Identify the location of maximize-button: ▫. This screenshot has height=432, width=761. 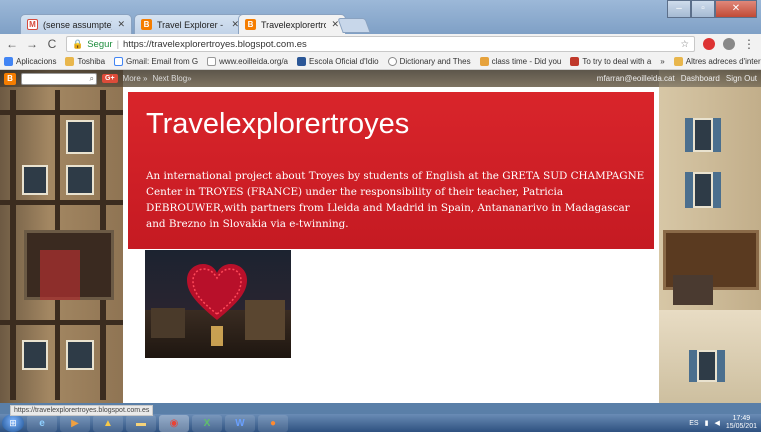
(703, 9).